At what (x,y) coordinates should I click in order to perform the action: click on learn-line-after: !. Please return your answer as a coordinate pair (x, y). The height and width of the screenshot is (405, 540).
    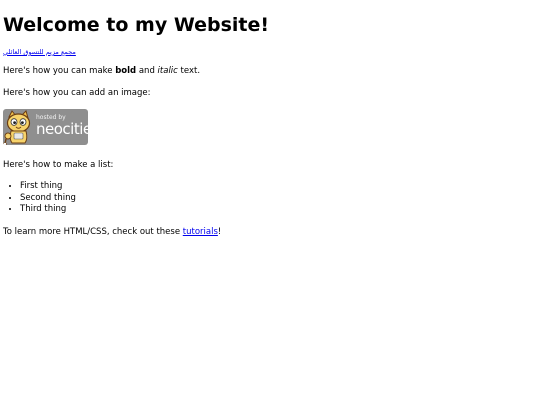
    Looking at the image, I should click on (219, 231).